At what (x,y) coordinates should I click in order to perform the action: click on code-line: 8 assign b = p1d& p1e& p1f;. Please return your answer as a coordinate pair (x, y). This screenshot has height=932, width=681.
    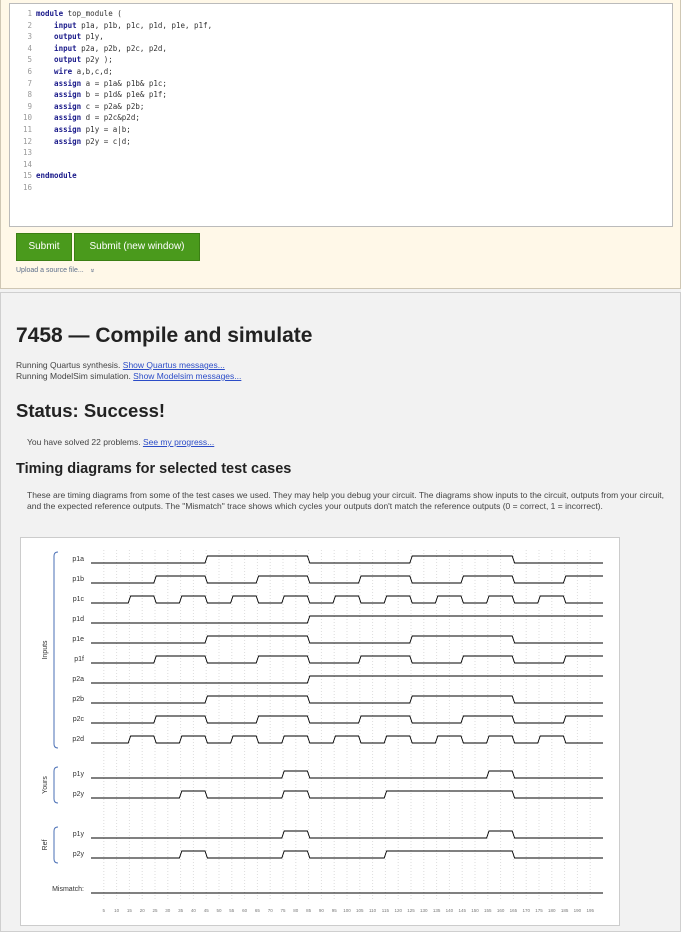
    Looking at the image, I should click on (341, 95).